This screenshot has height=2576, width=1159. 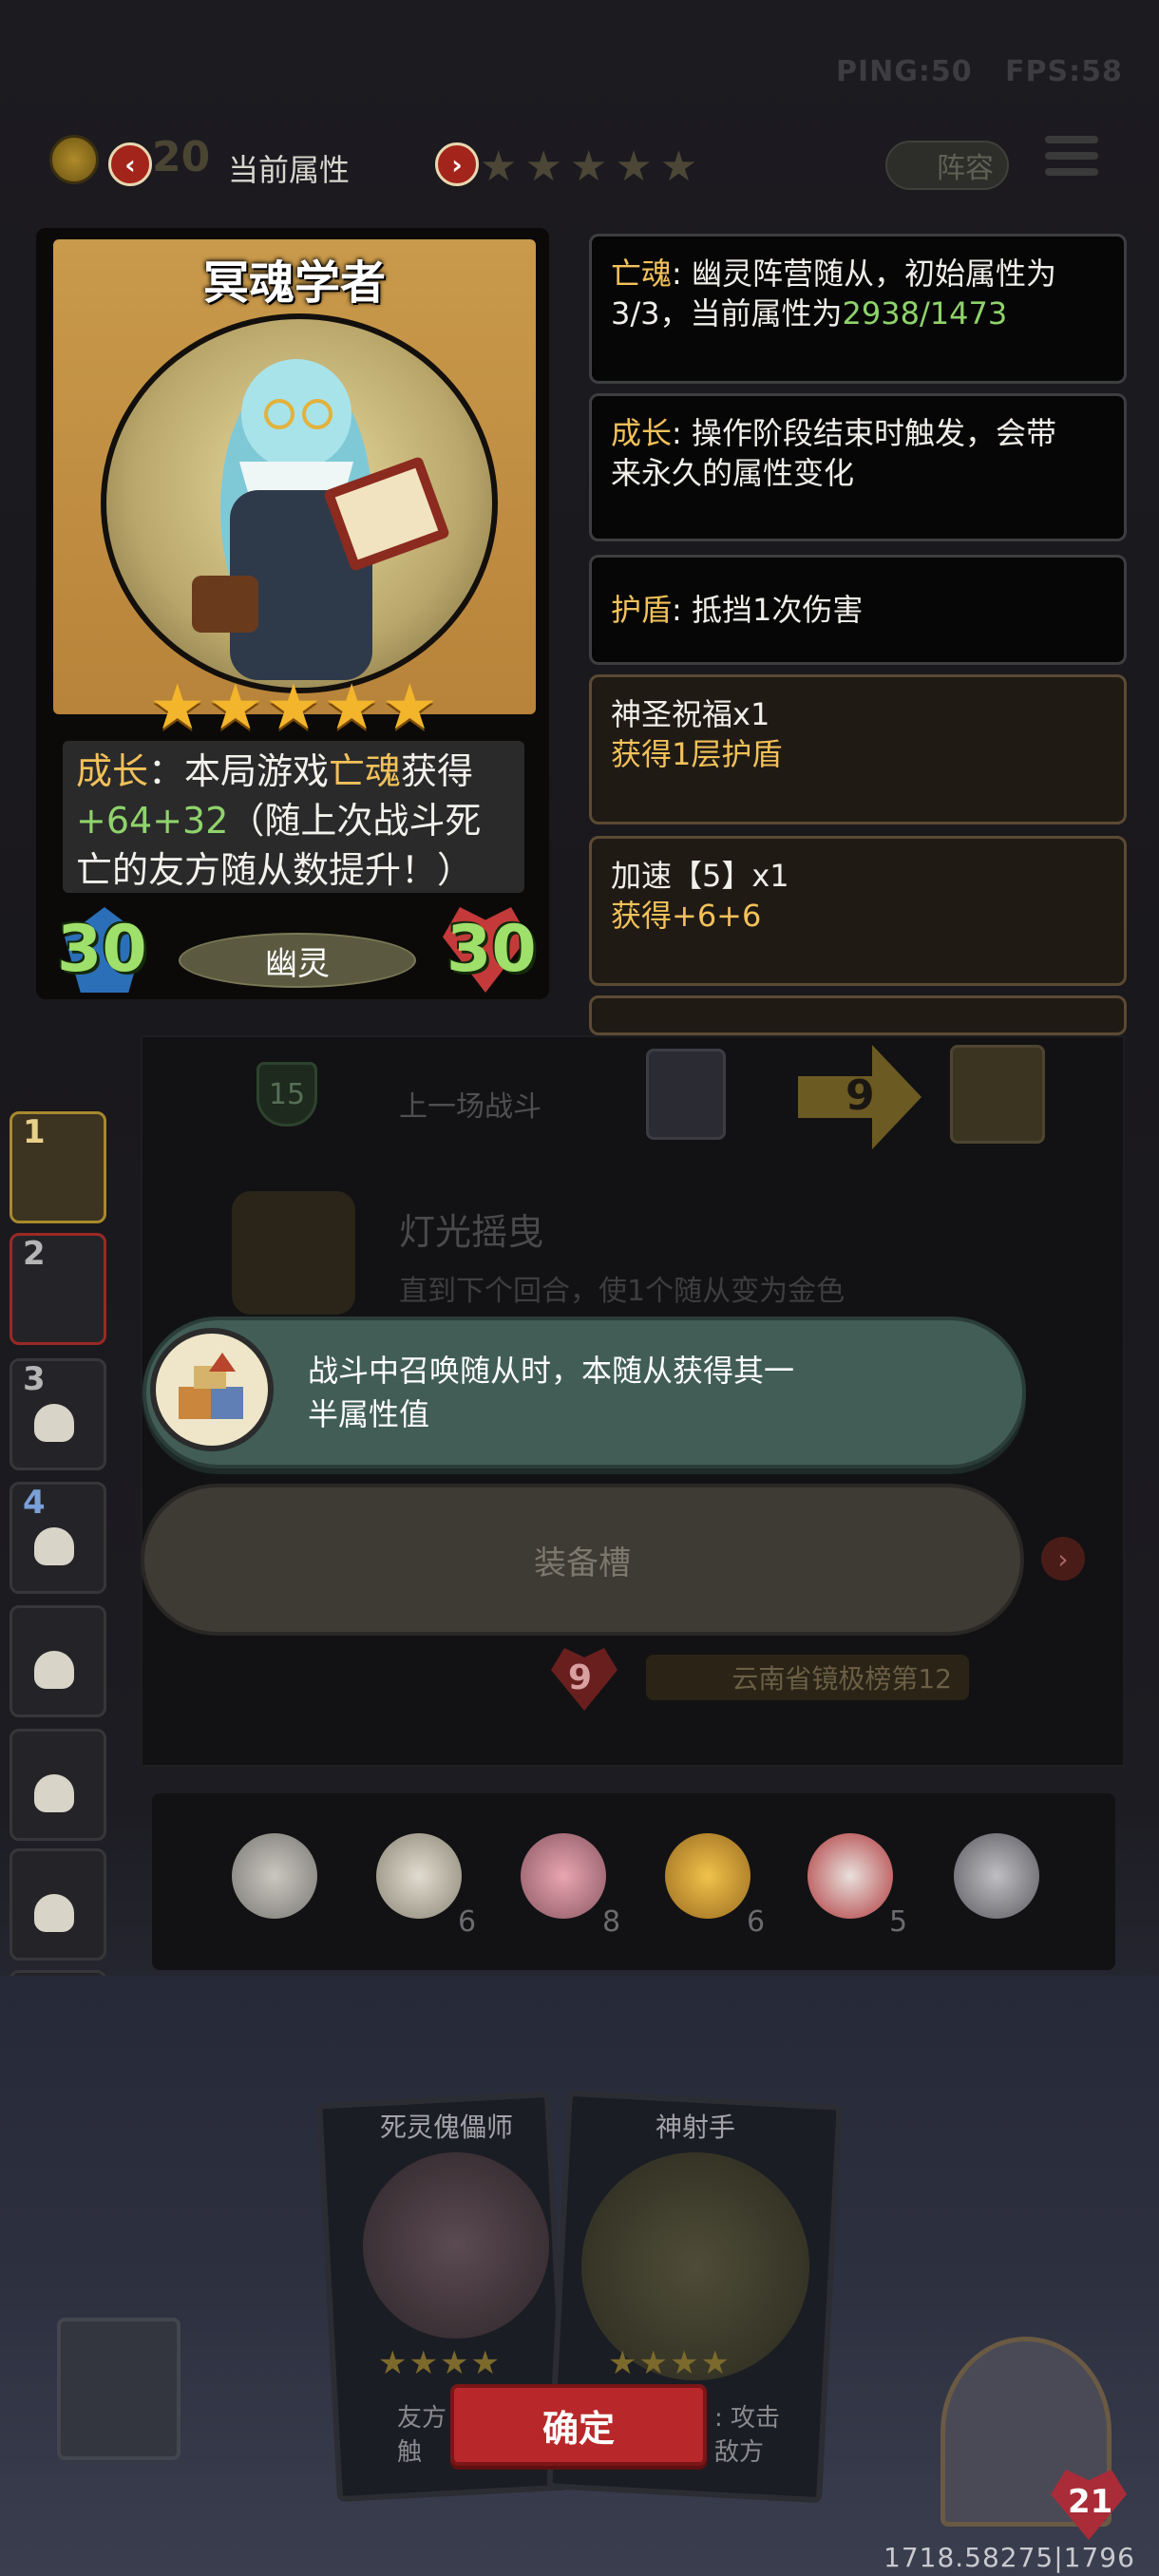 I want to click on roster-slot-number: 3, so click(x=34, y=1379).